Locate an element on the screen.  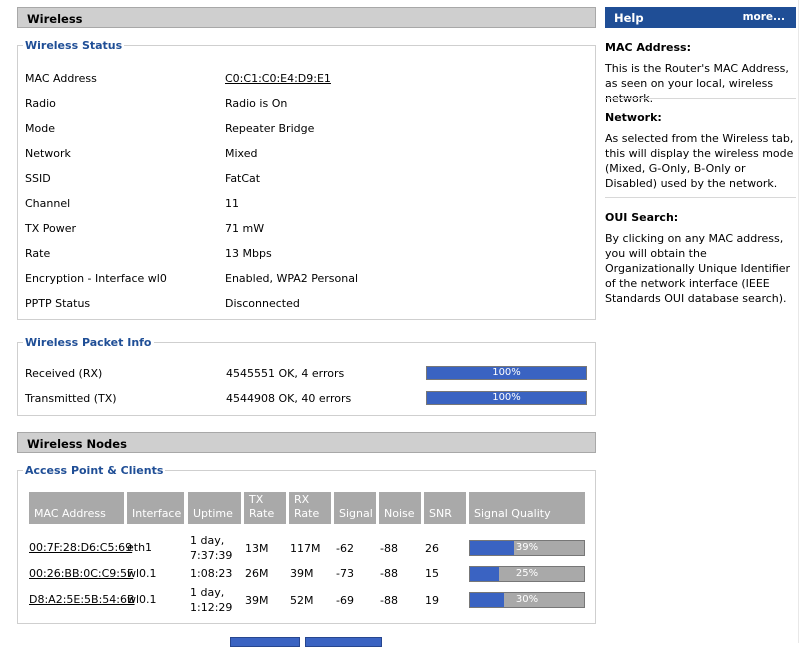
status-label: MAC Address is located at coordinates (61, 78).